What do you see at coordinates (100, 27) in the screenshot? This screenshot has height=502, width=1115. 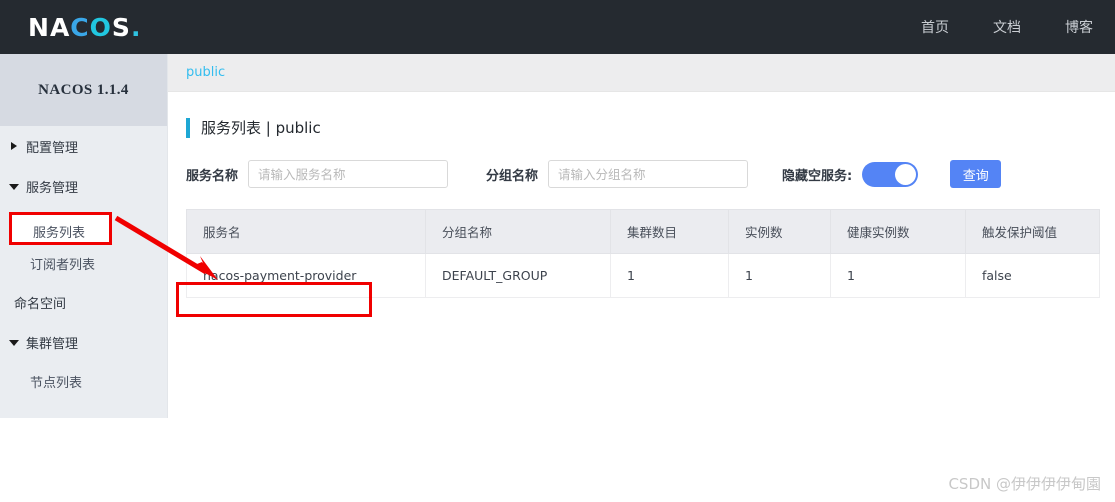 I see `logo-letter-o: O` at bounding box center [100, 27].